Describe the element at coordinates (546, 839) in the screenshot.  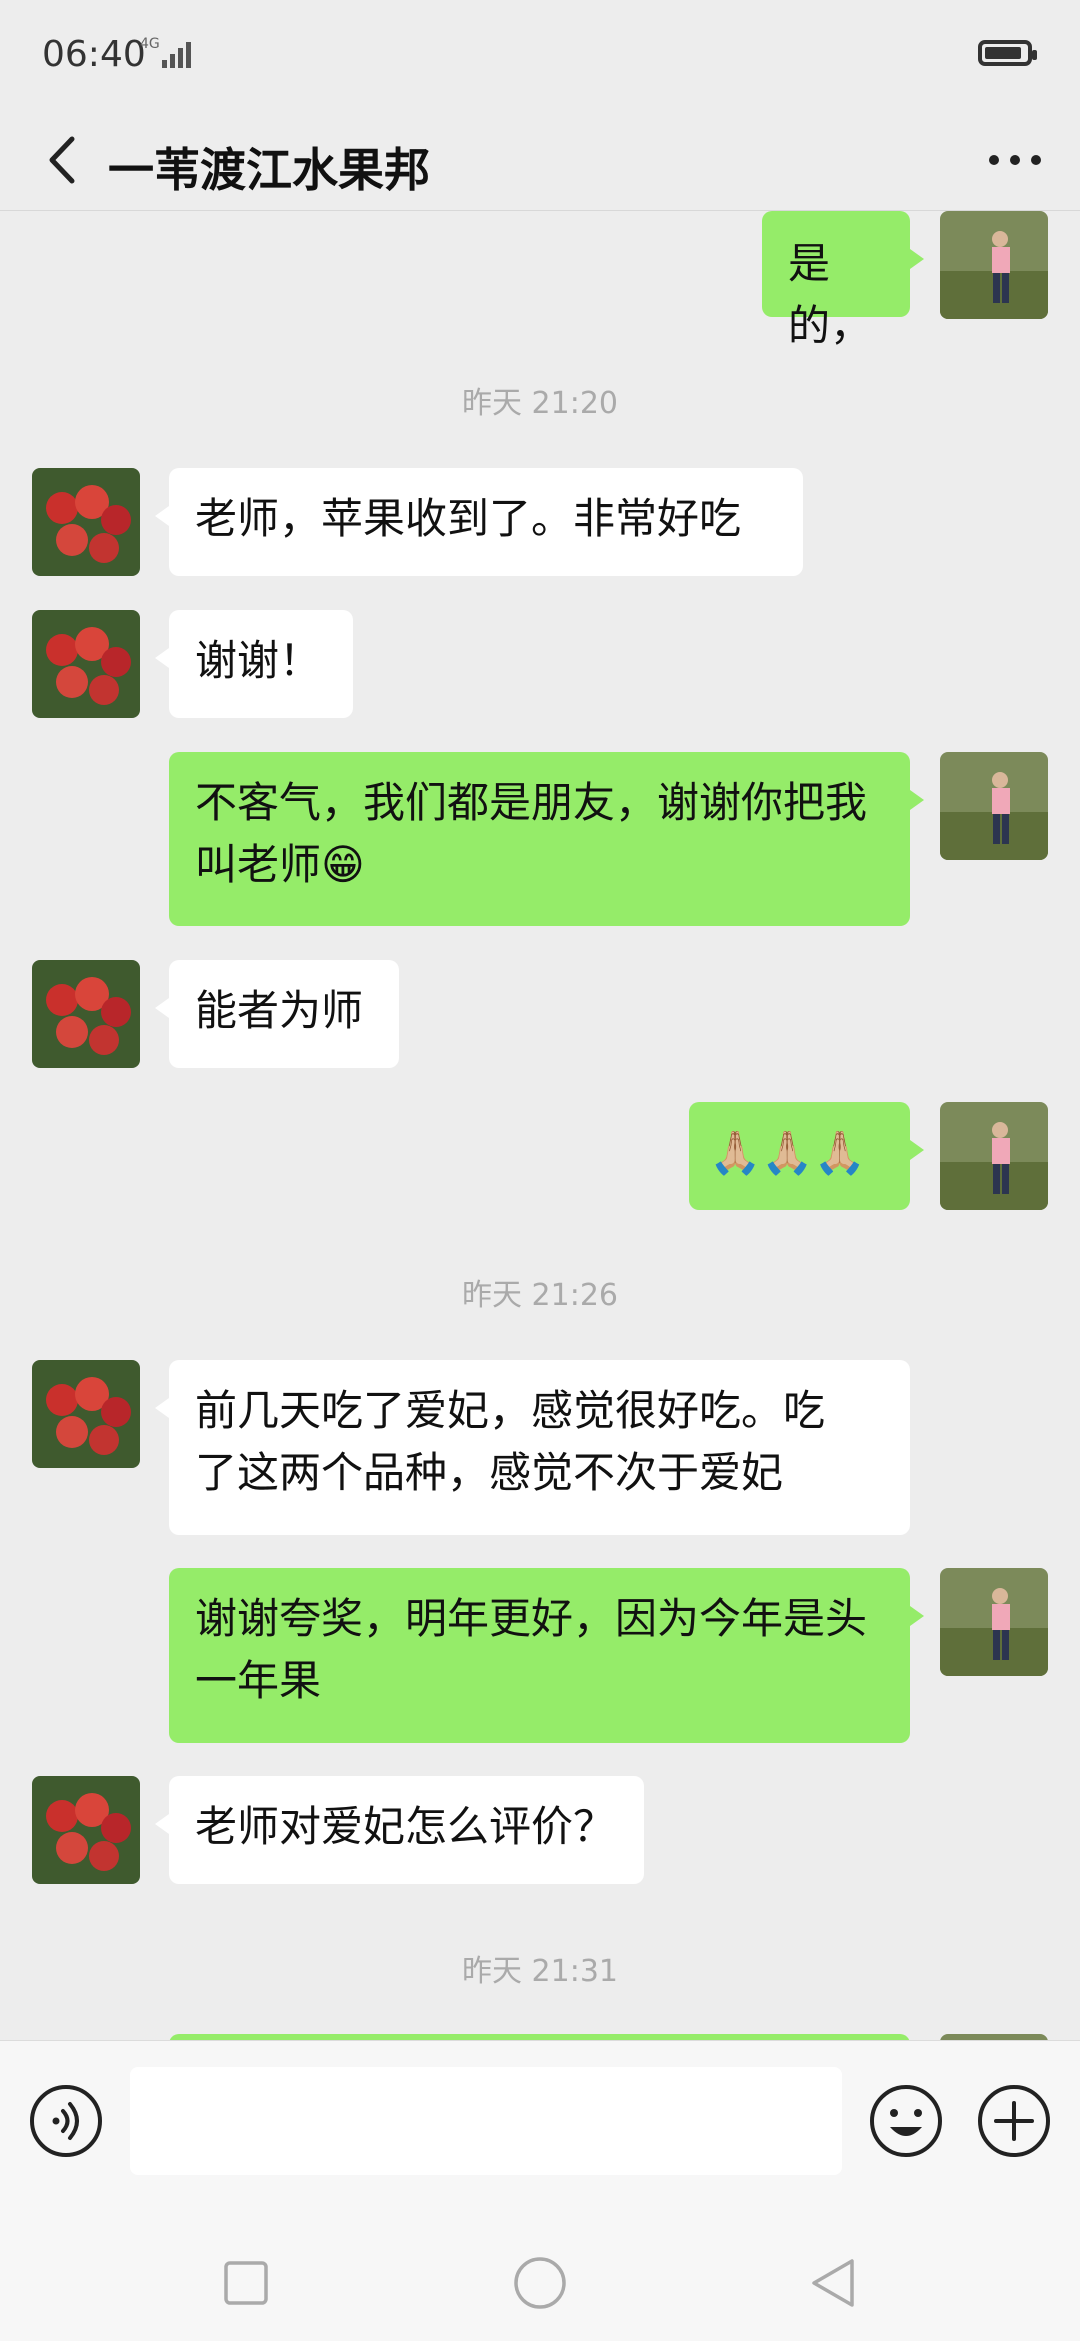
I see `message-bubble-outgoing: 不客气，我们都是朋友，谢谢你把我 叫老师😁` at that location.